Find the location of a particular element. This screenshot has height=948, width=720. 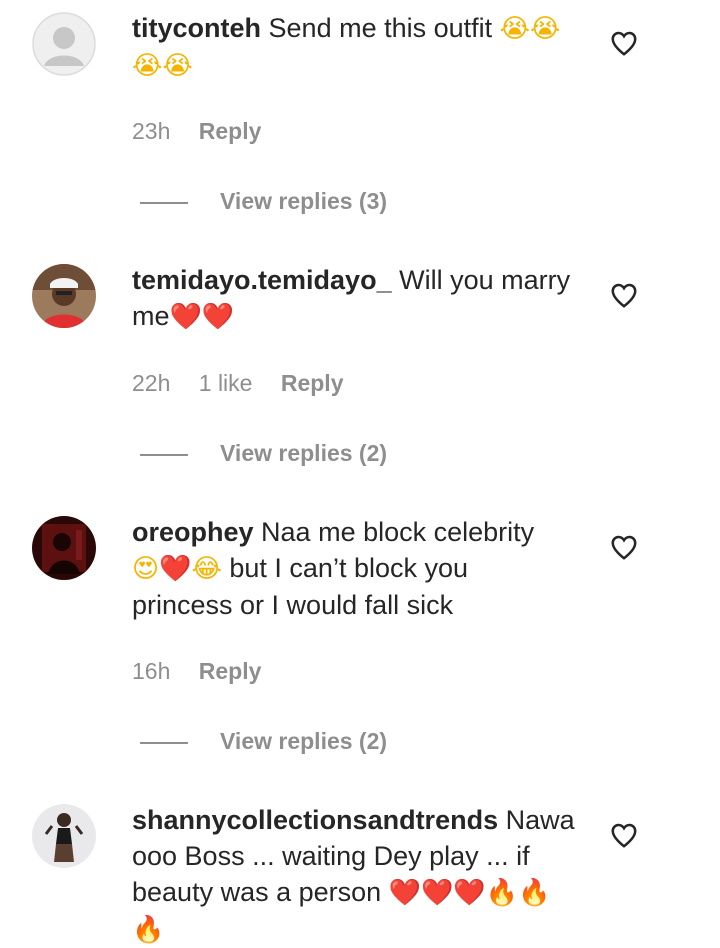

like-count: 1 like is located at coordinates (226, 383).